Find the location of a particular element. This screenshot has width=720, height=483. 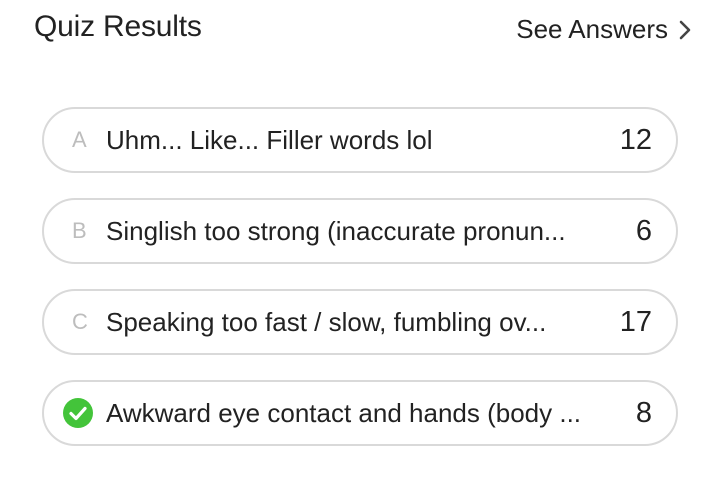

chevron-right-icon is located at coordinates (685, 29).